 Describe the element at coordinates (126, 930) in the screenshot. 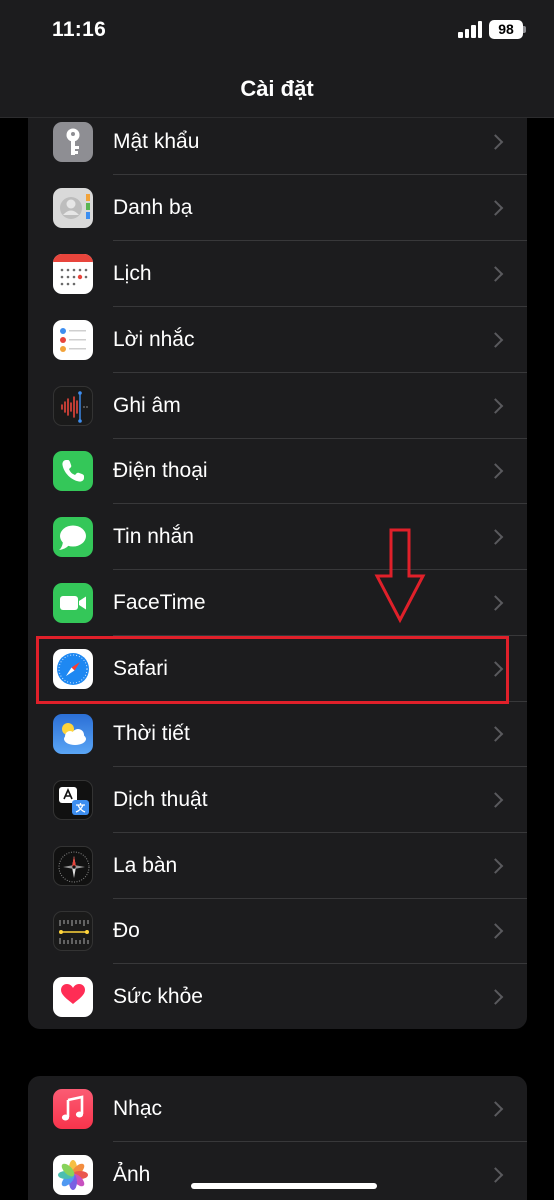

I see `row-label: Đo` at that location.